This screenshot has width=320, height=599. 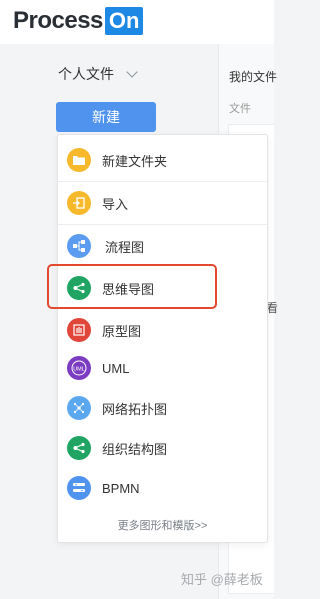 I want to click on menu-item-label: 流程图, so click(x=125, y=247).